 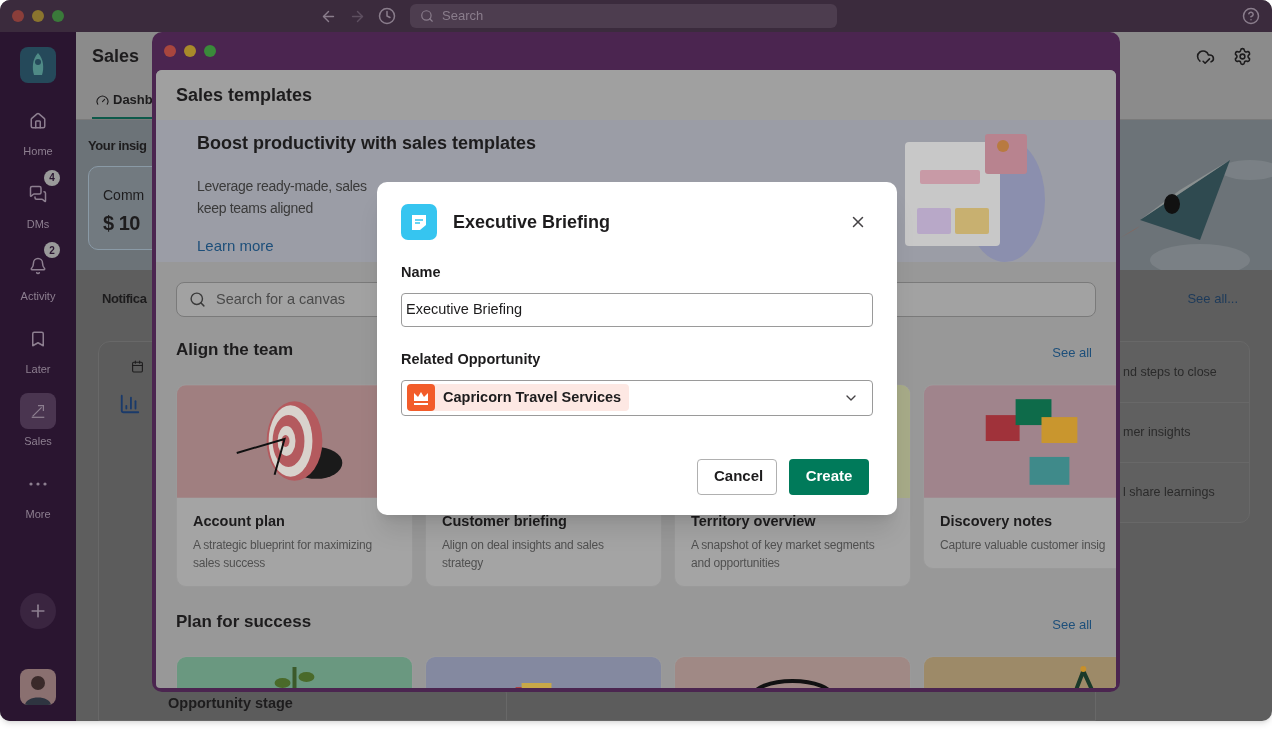 I want to click on sidebar-label: Home, so click(x=38, y=151).